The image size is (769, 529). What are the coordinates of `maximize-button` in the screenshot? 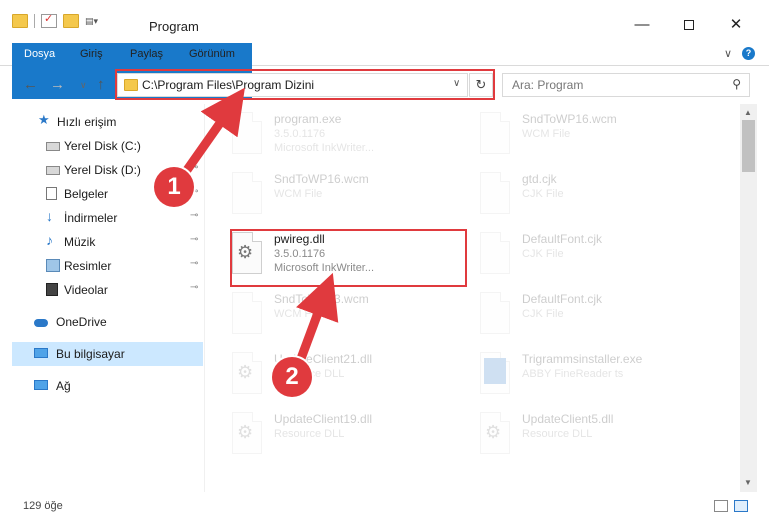 It's located at (689, 25).